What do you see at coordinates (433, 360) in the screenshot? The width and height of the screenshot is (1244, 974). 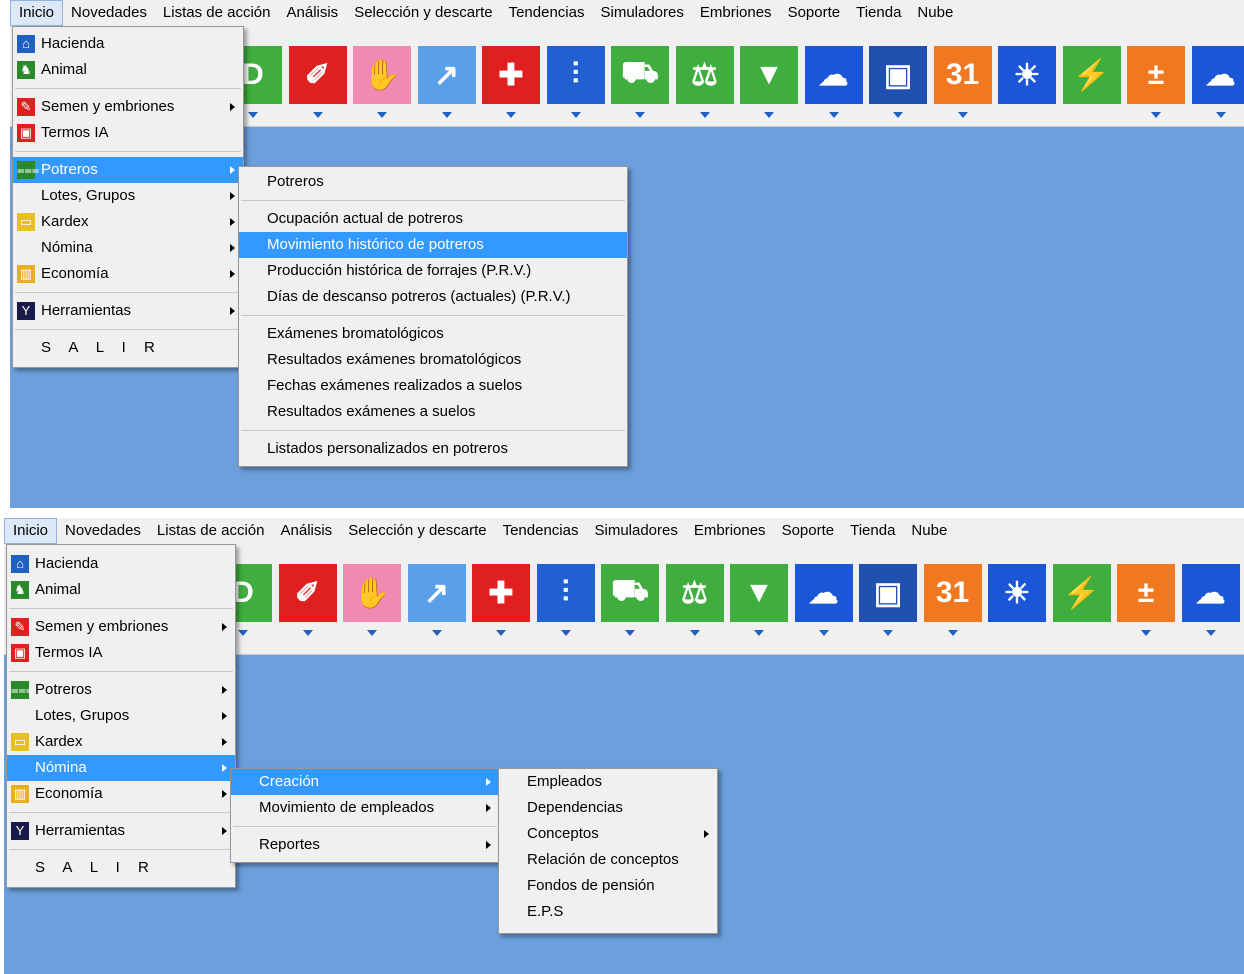 I see `submenu-item-resultados-bromatologicos: Resultados exámenes bromatológicos` at bounding box center [433, 360].